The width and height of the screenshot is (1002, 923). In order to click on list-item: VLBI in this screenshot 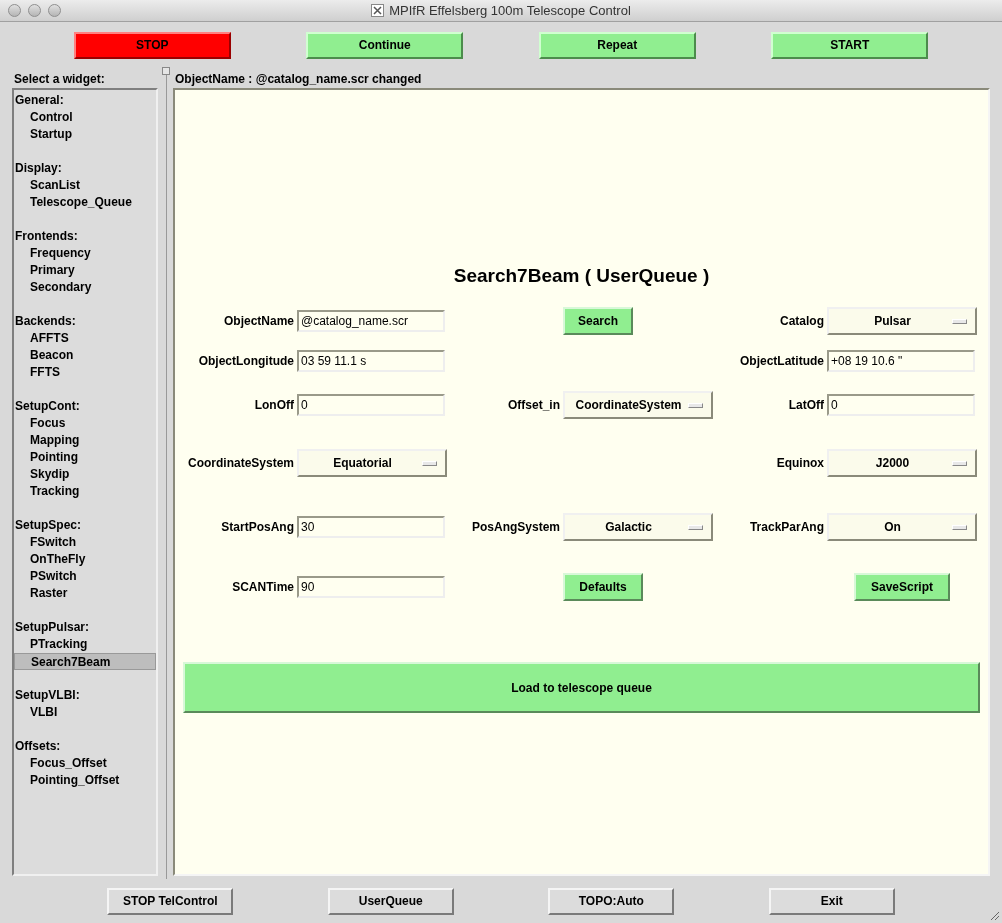, I will do `click(85, 712)`.